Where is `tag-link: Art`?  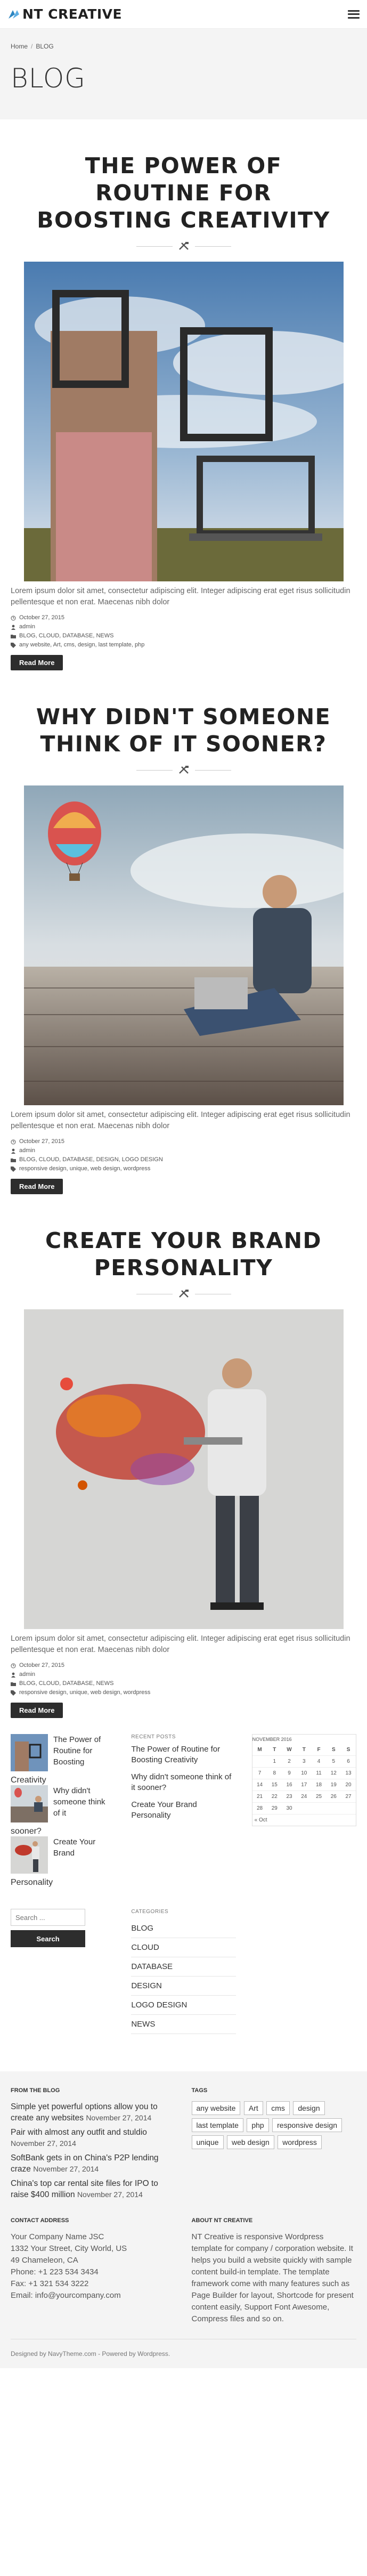
tag-link: Art is located at coordinates (253, 2108).